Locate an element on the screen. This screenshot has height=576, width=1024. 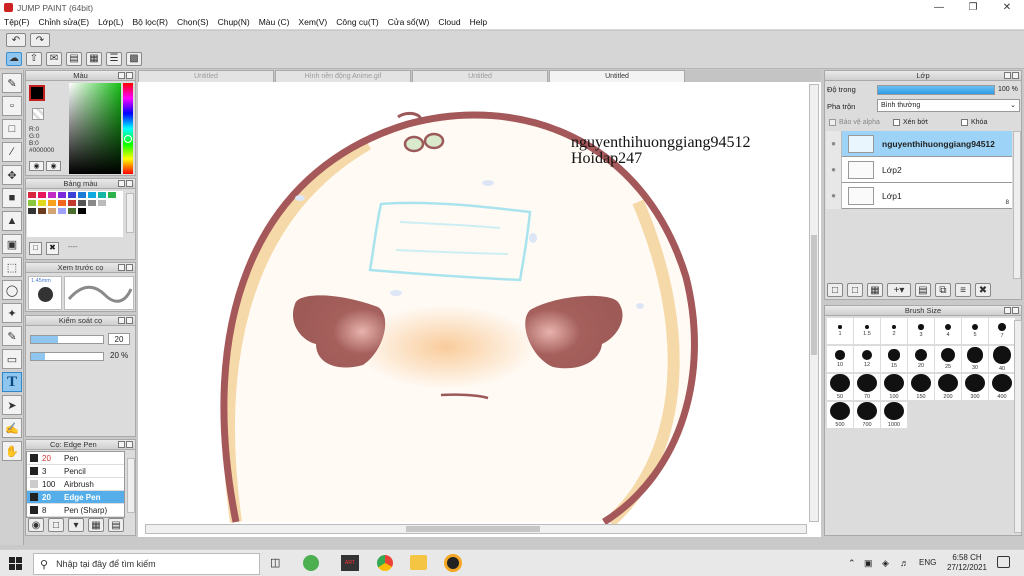
hand-tool-icon: ✋ is located at coordinates (12, 451).